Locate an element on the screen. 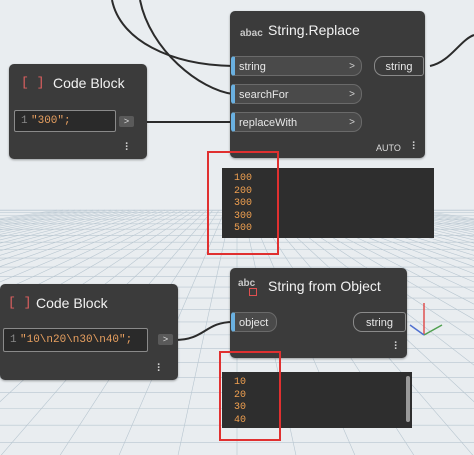  code-editor: 1 "300"; is located at coordinates (65, 121).